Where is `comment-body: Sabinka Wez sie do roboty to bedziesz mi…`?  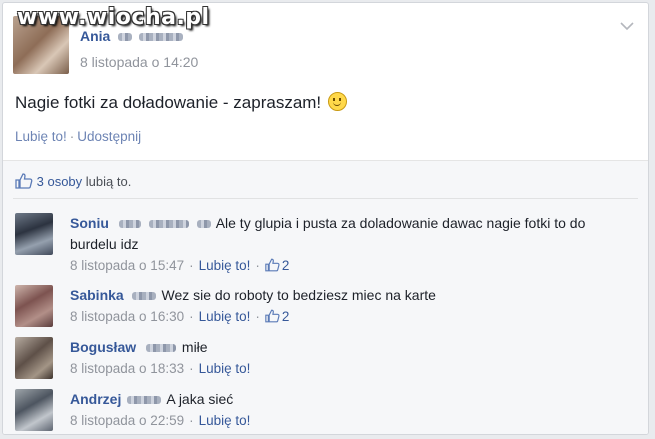 comment-body: Sabinka Wez sie do roboty to bedziesz mi… is located at coordinates (352, 306).